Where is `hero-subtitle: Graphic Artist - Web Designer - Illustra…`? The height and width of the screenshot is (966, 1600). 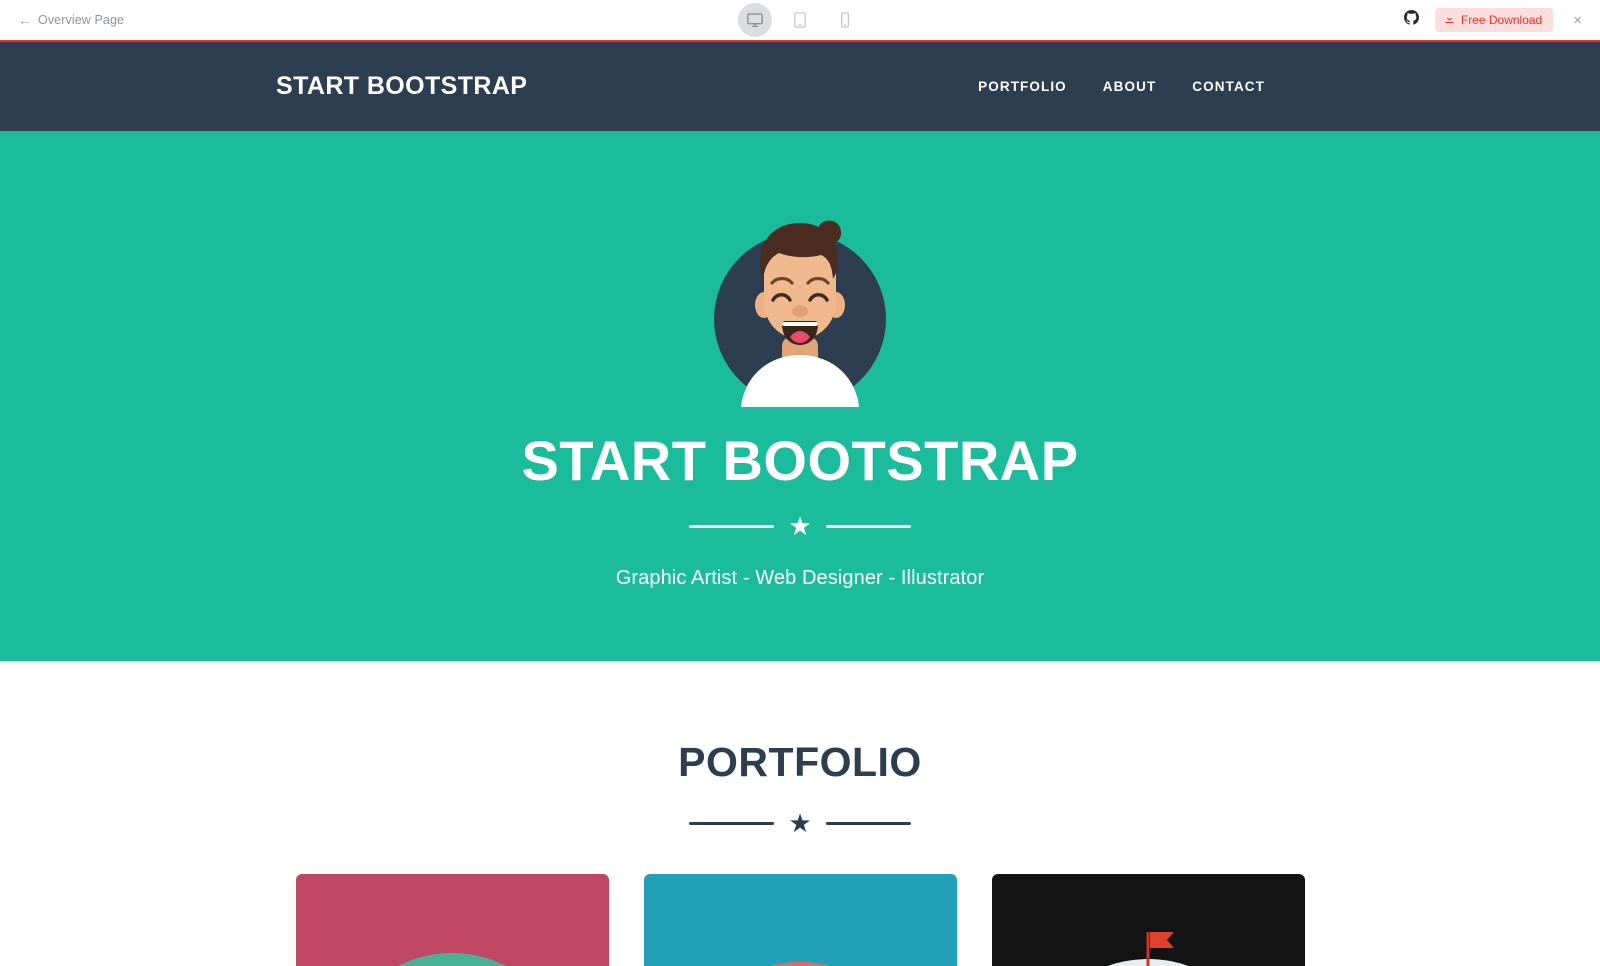 hero-subtitle: Graphic Artist - Web Designer - Illustra… is located at coordinates (800, 578).